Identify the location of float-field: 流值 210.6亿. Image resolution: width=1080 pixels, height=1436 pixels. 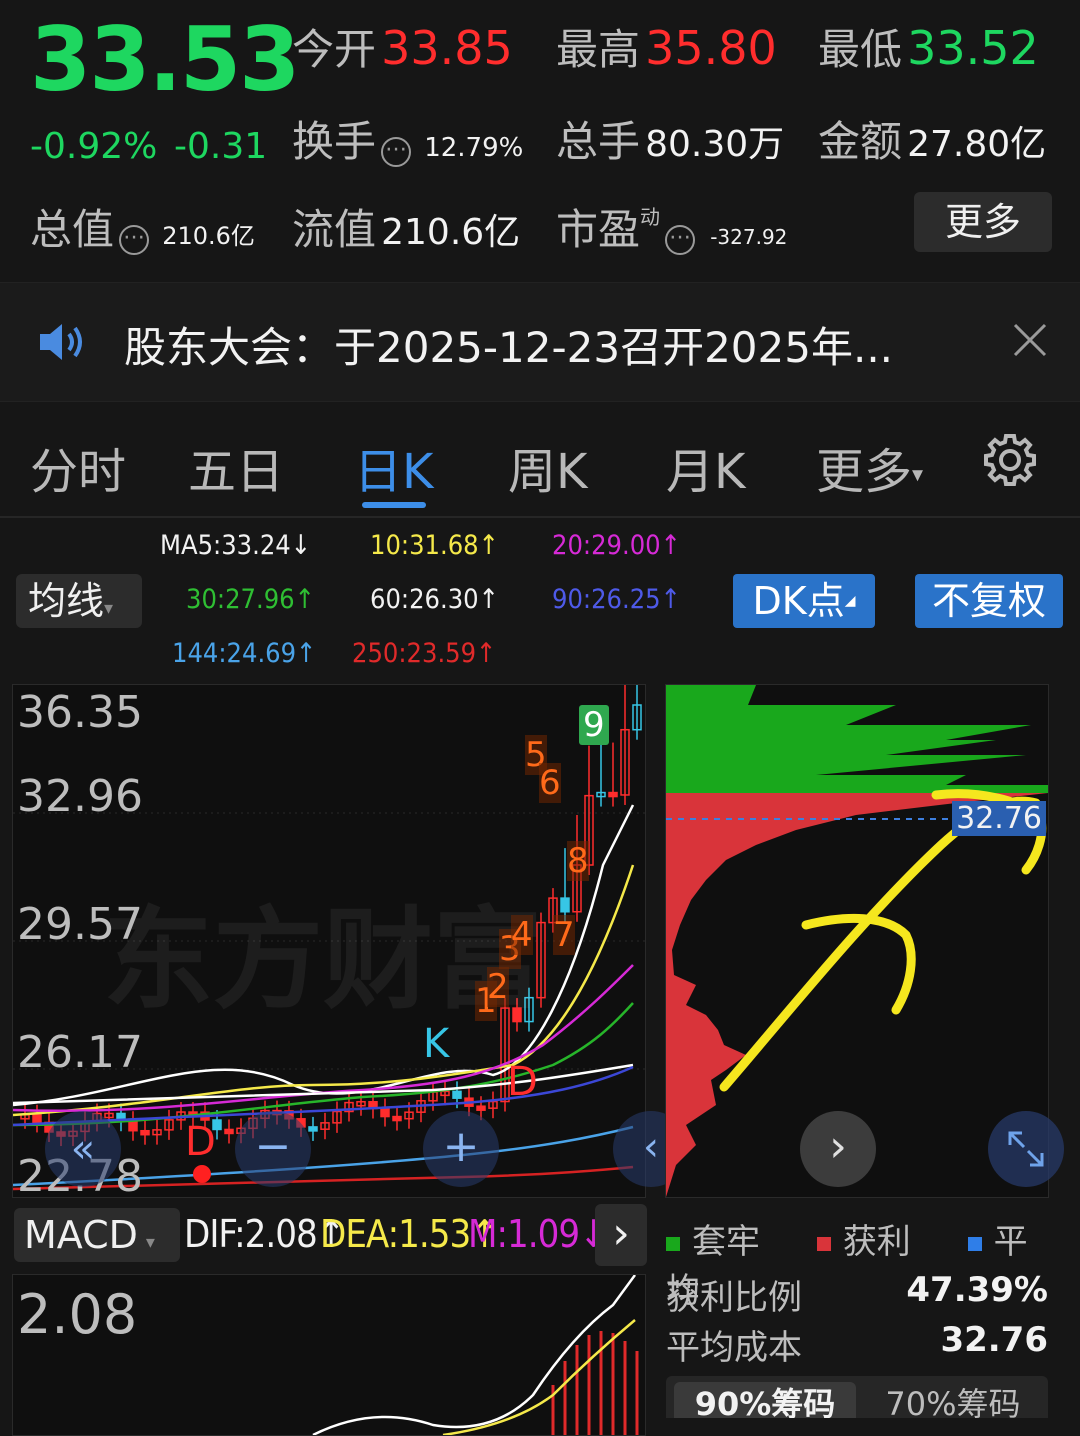
(406, 226).